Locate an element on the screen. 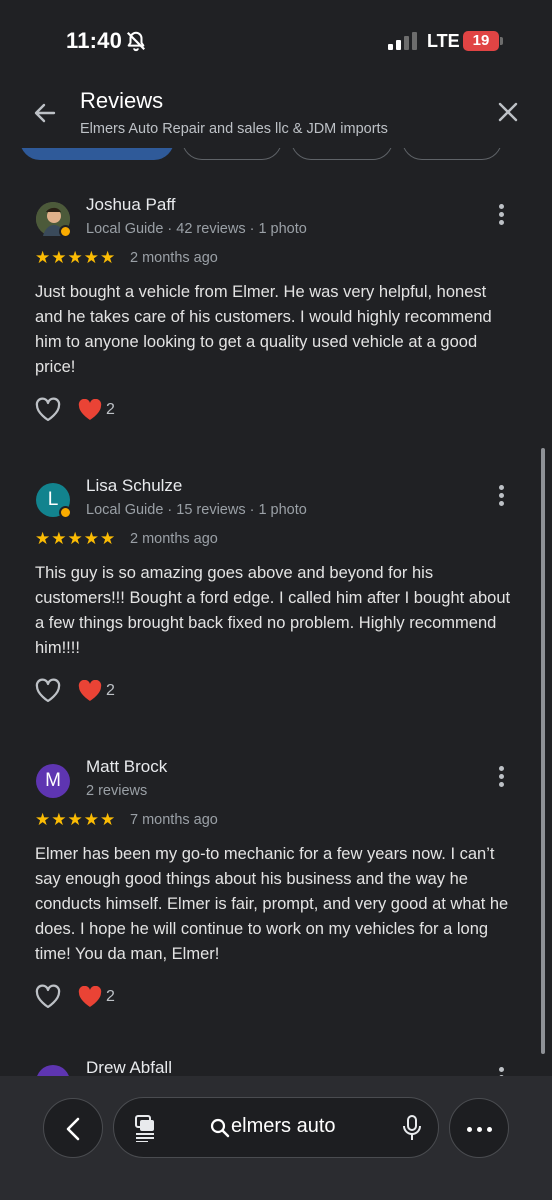  bell-off-icon is located at coordinates (136, 41).